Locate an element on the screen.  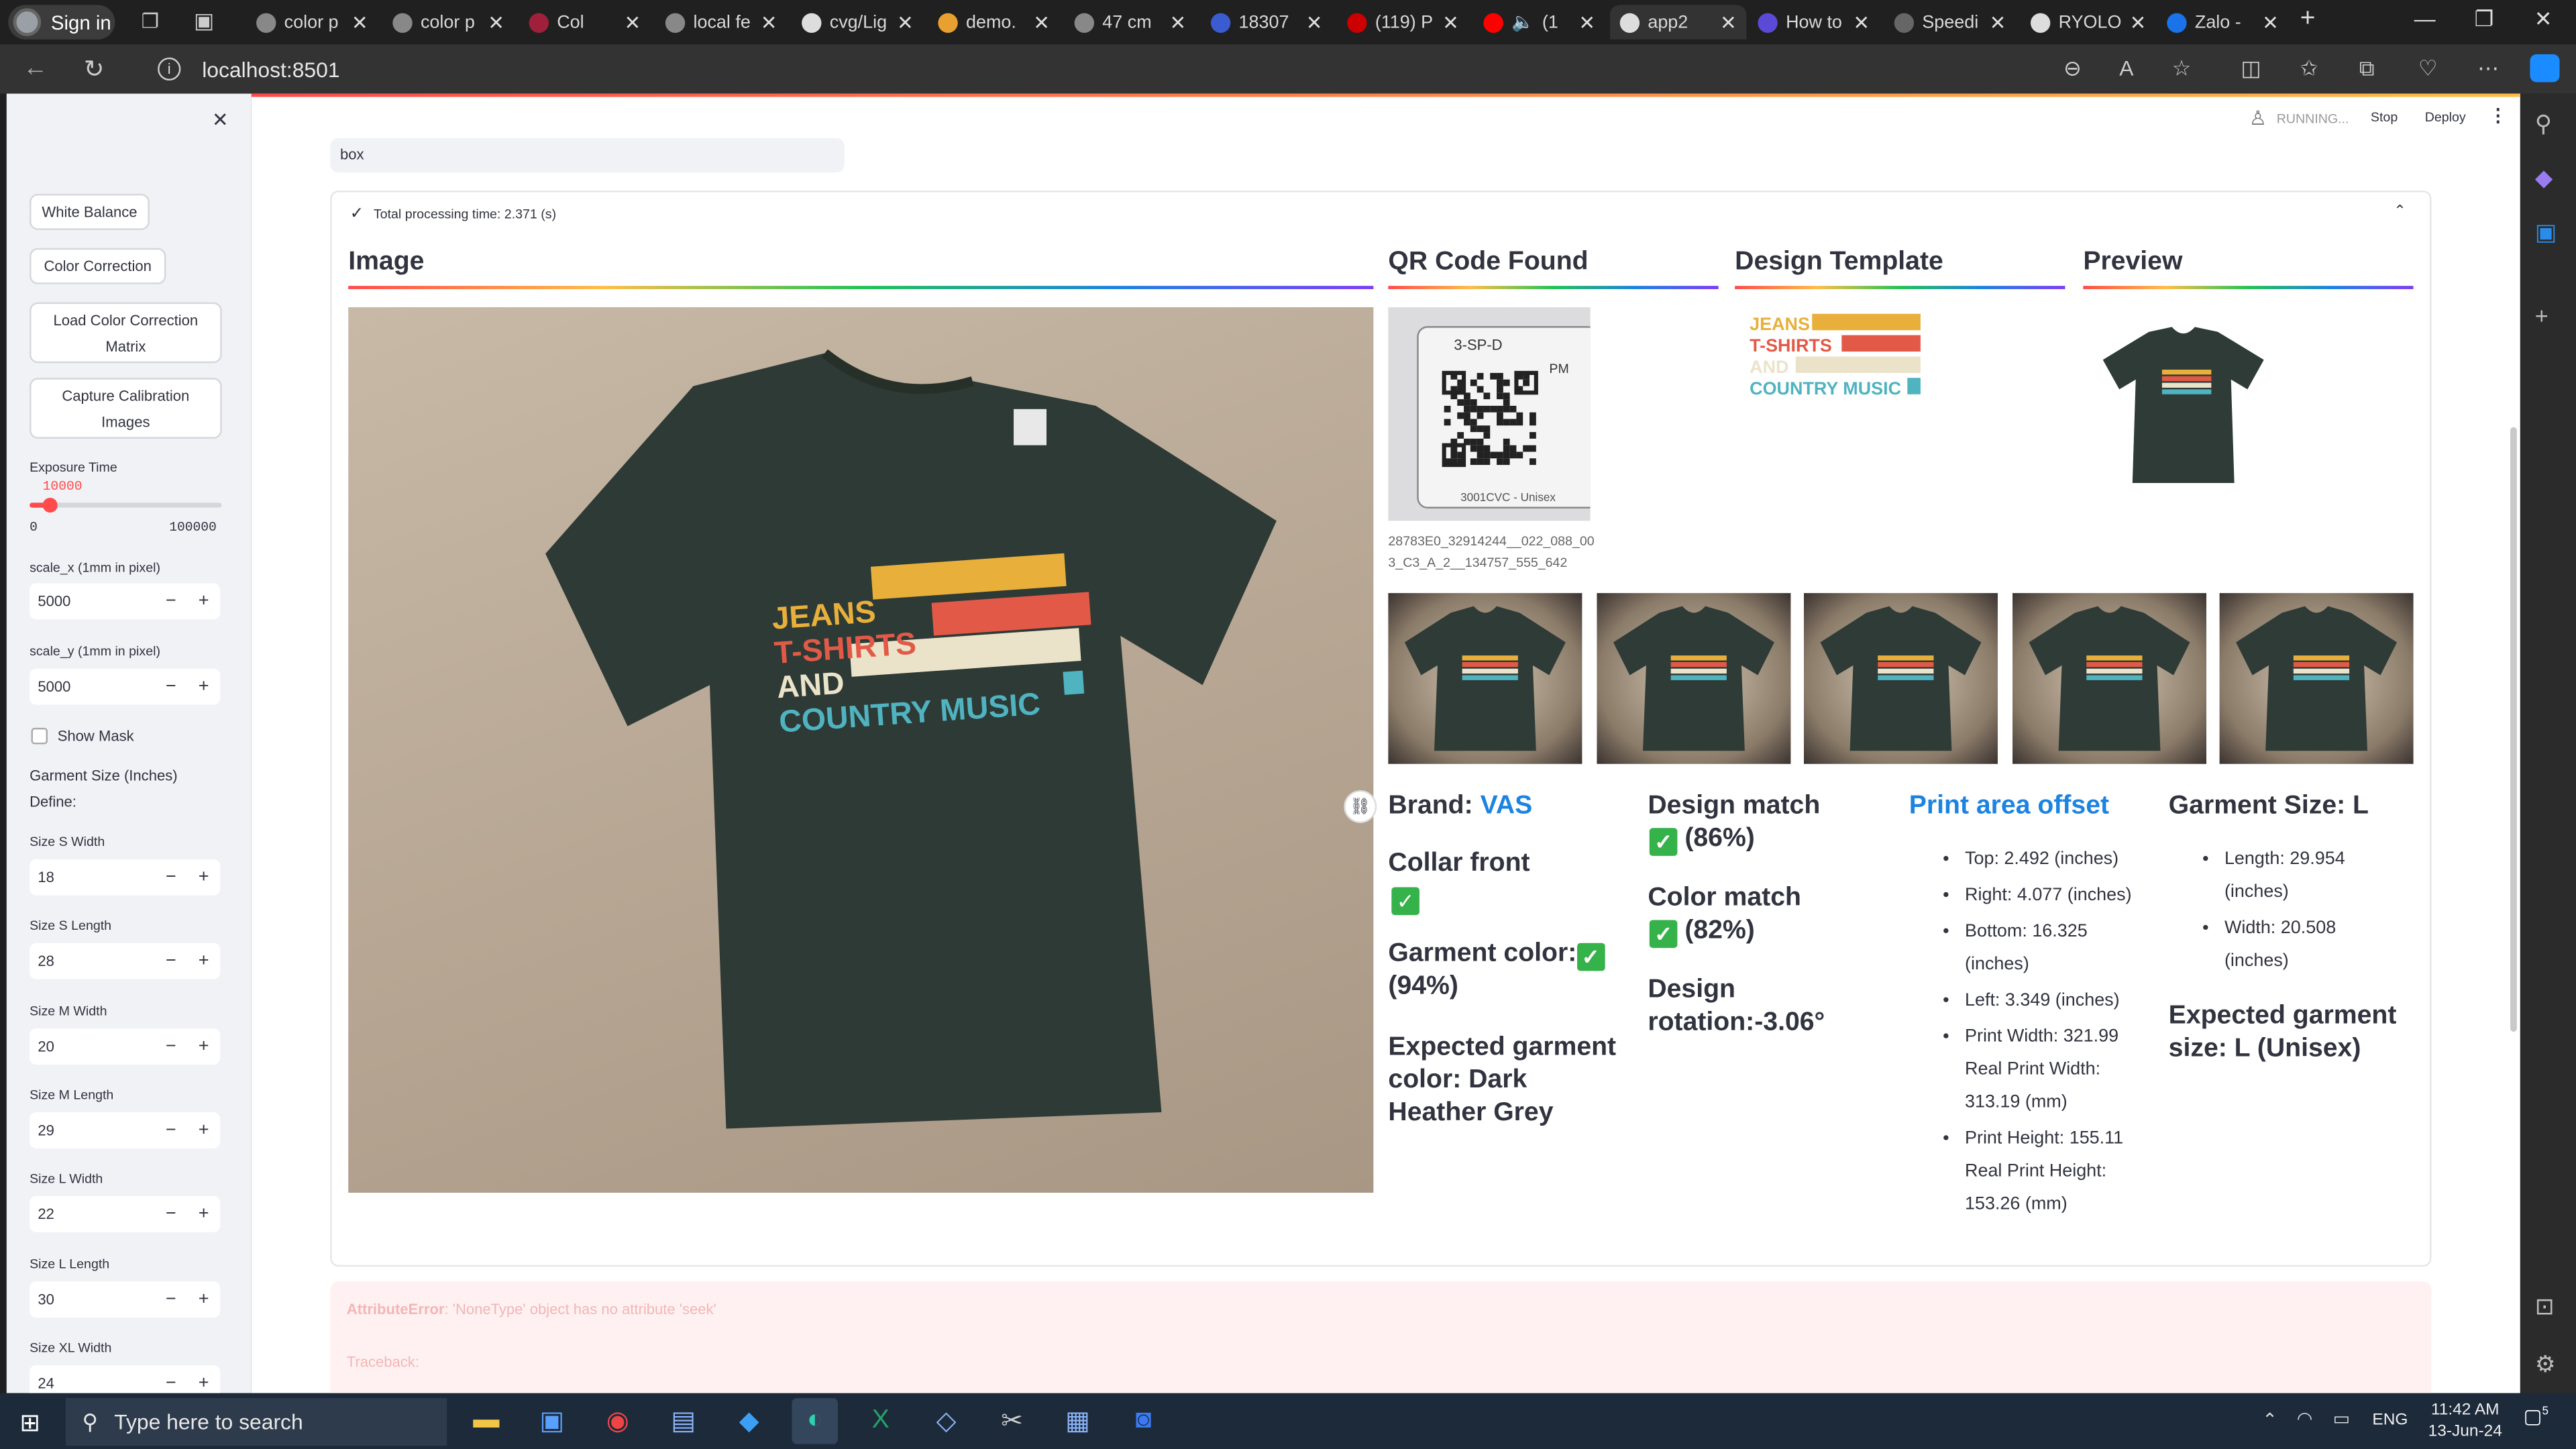
calculator-icon: ▦ is located at coordinates (1078, 1421).